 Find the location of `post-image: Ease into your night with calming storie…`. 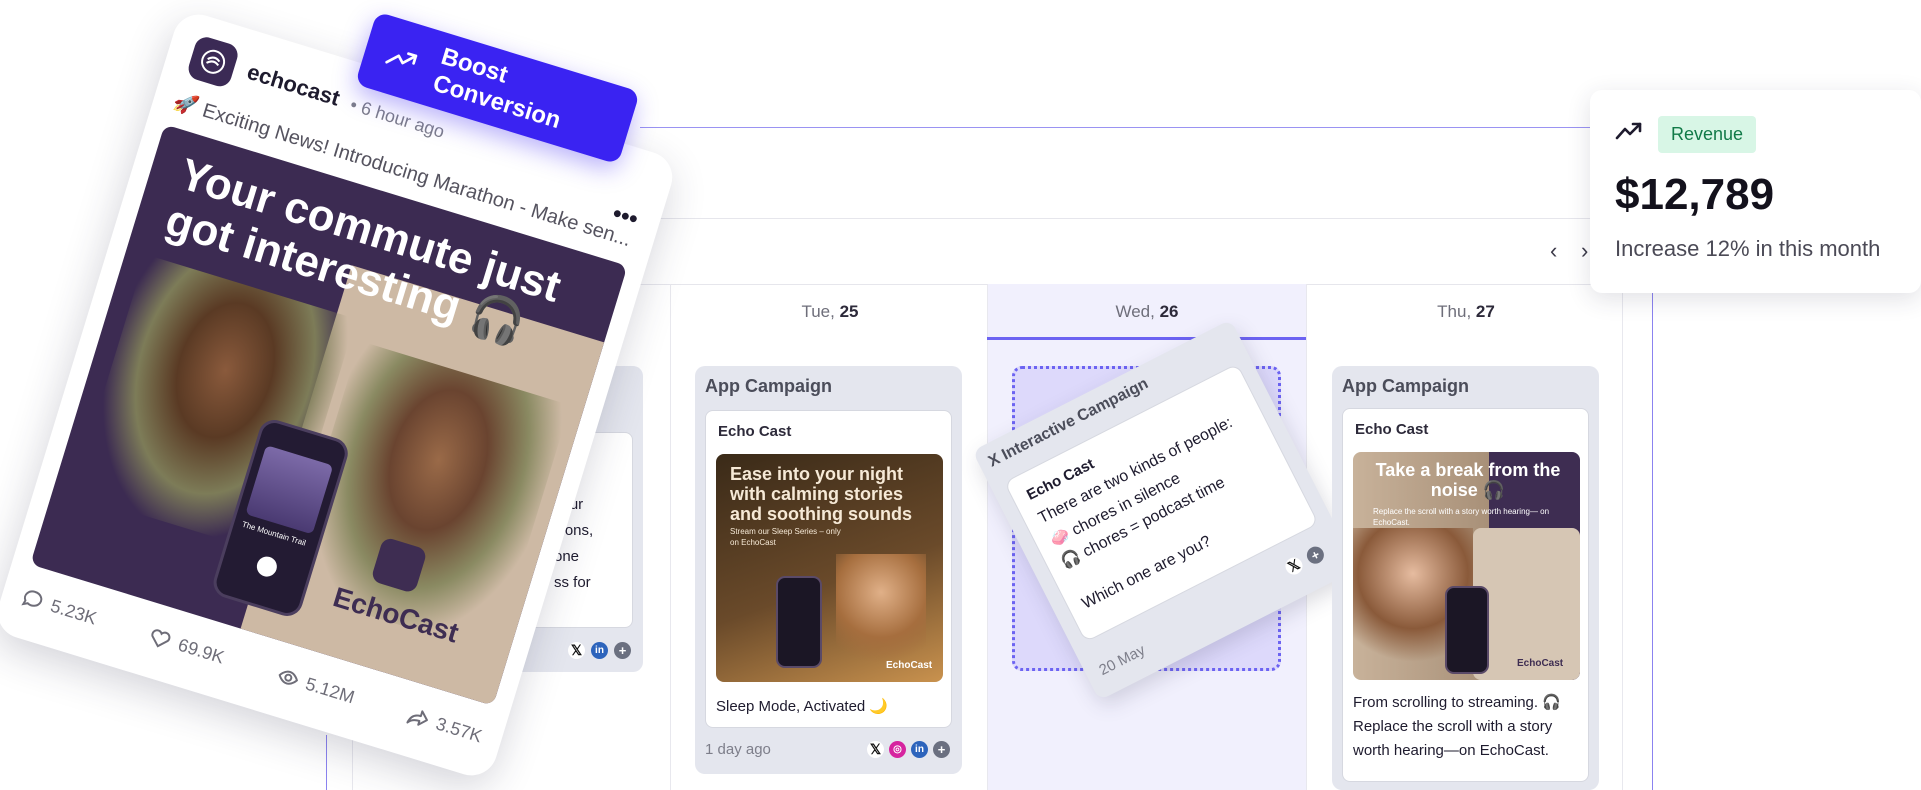

post-image: Ease into your night with calming storie… is located at coordinates (829, 568).